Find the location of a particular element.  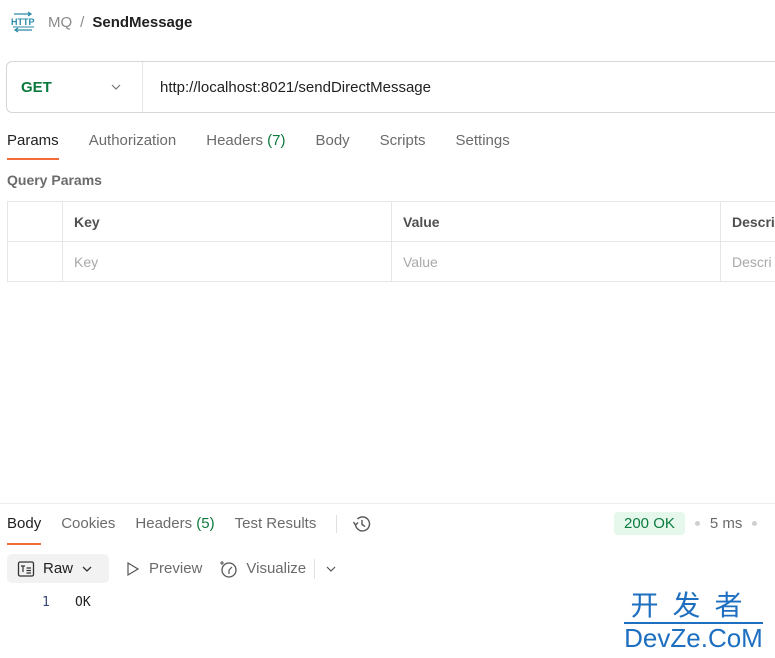

status-badge: 200 OK is located at coordinates (649, 523).